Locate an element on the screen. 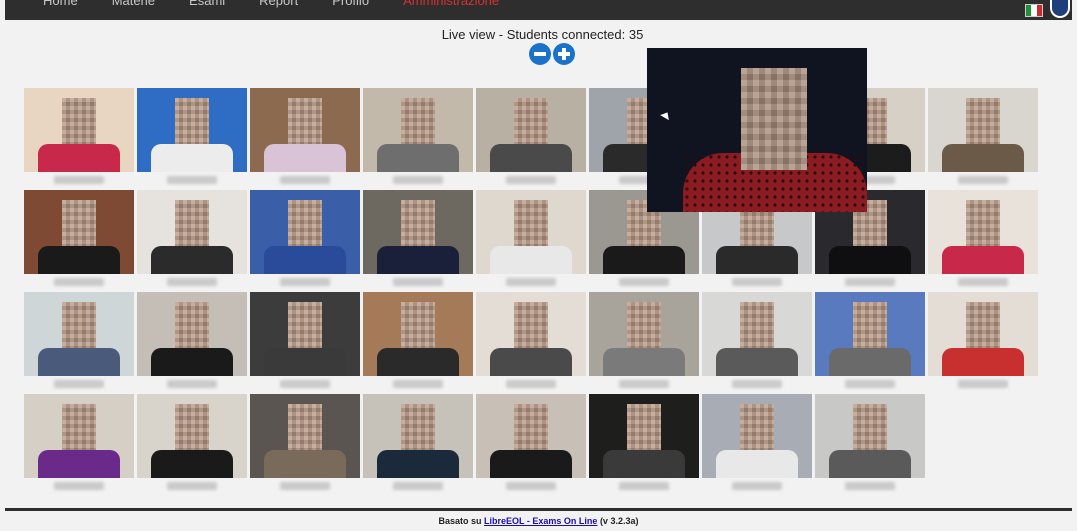 The width and height of the screenshot is (1077, 531). nav-item-amministrazione: Amministrazione is located at coordinates (451, 4).